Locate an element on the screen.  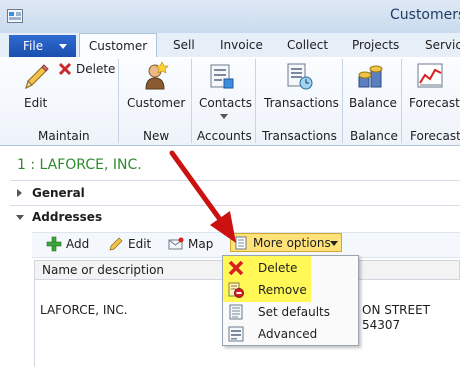
group-label-maintain: Maintain is located at coordinates (64, 136).